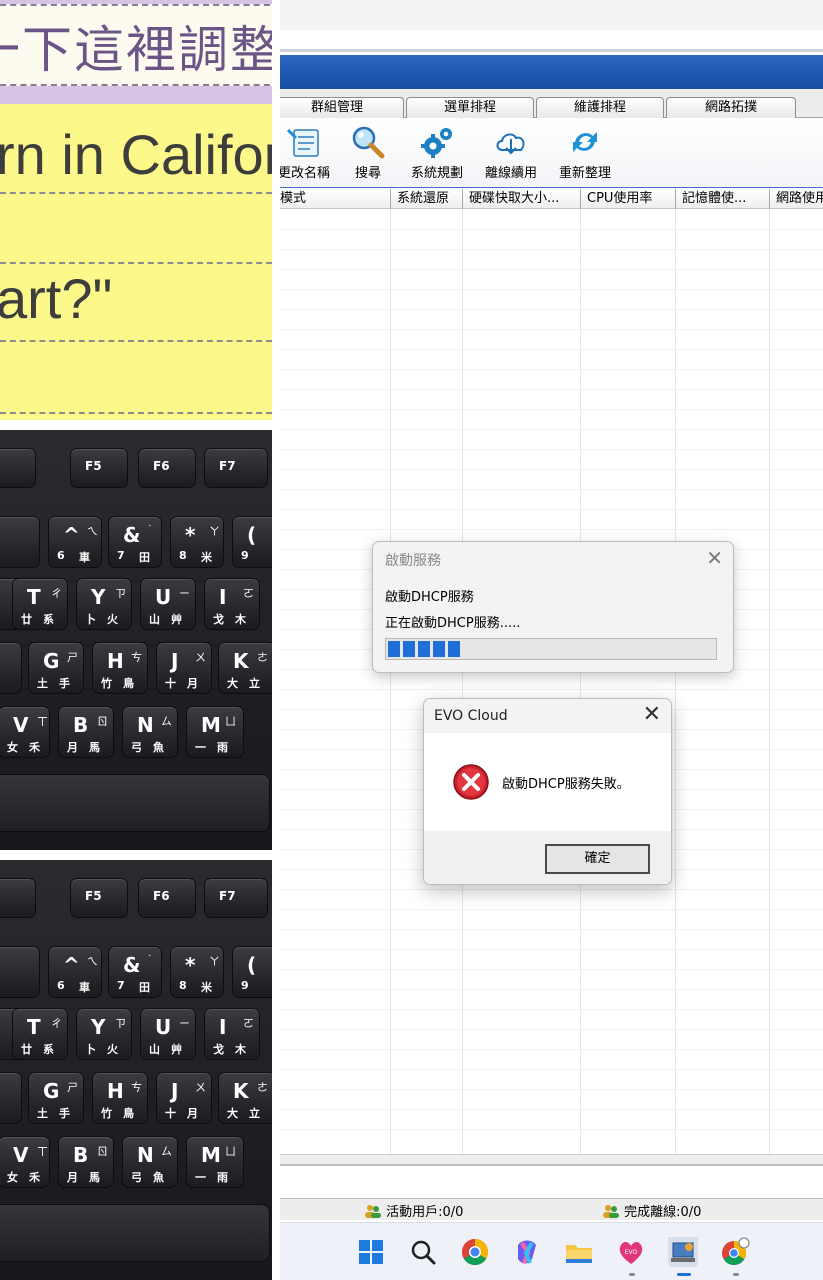 Image resolution: width=823 pixels, height=1280 pixels. What do you see at coordinates (551, 41) in the screenshot?
I see `window-header-gap` at bounding box center [551, 41].